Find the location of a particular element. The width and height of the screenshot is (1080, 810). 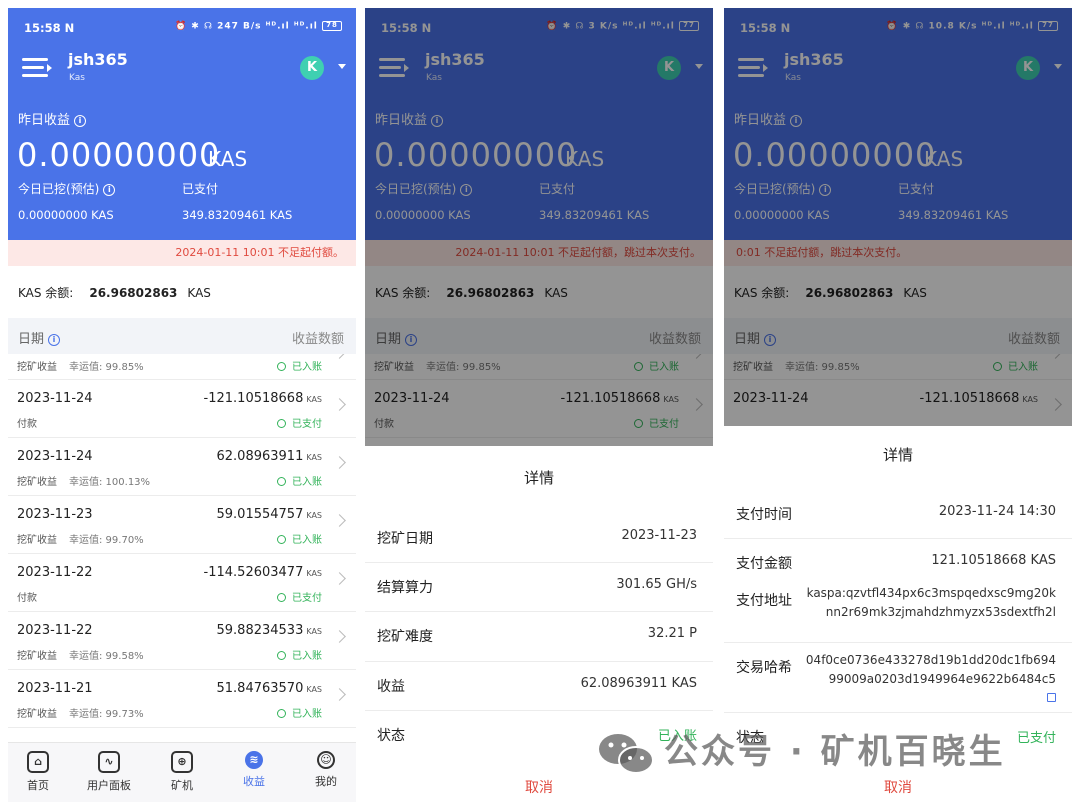

account-name: jsh365 is located at coordinates (98, 59).